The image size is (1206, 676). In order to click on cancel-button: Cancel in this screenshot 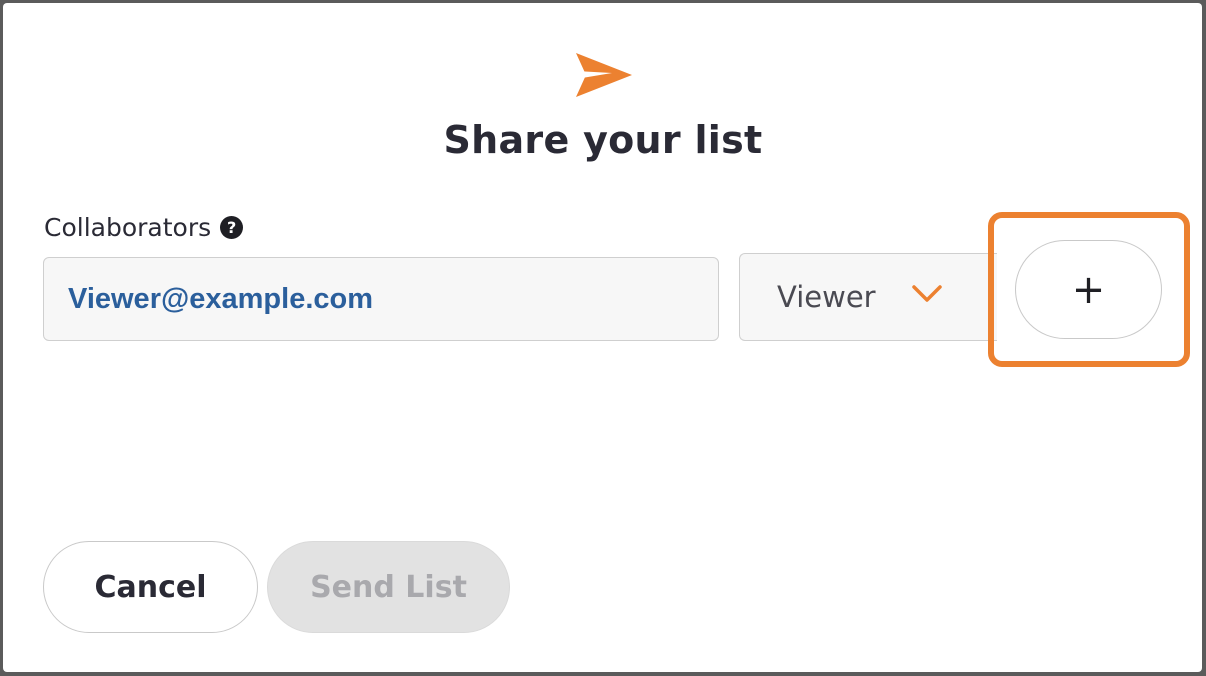, I will do `click(150, 587)`.